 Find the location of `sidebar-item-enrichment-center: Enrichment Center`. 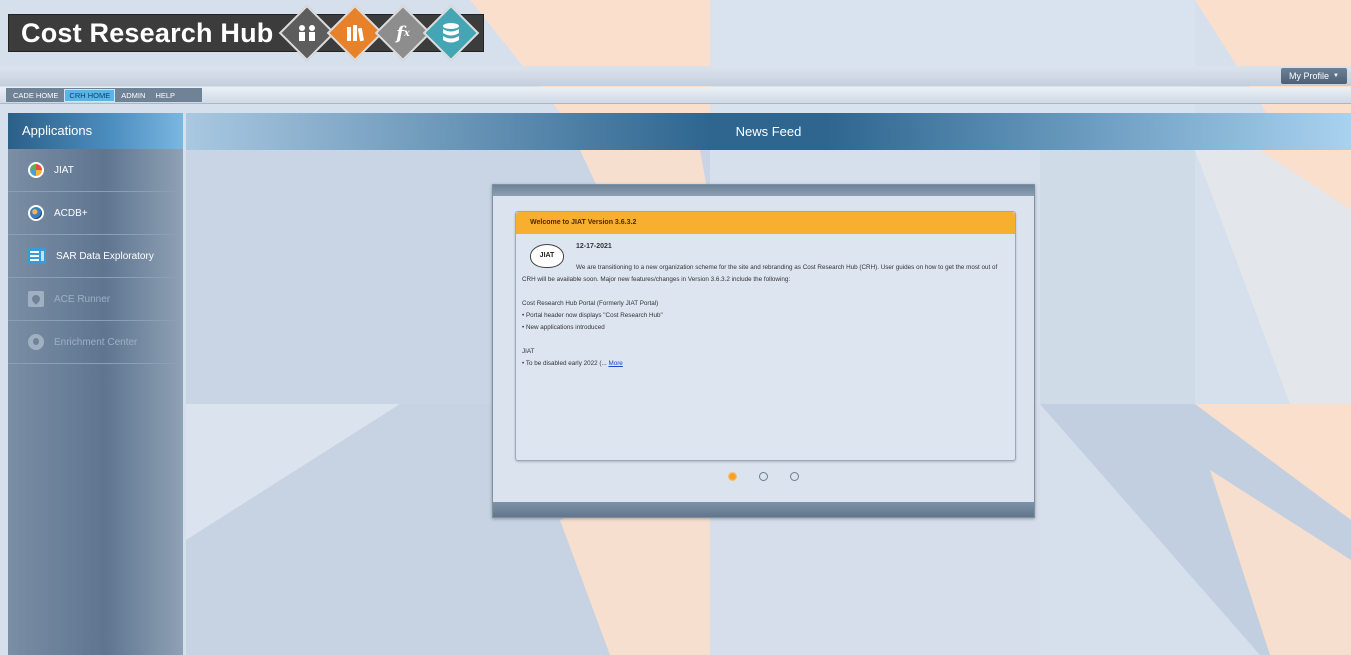

sidebar-item-enrichment-center: Enrichment Center is located at coordinates (95, 342).